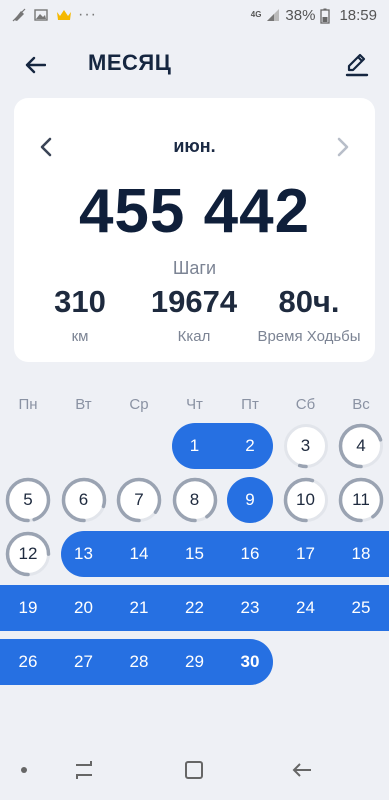 This screenshot has width=389, height=800. Describe the element at coordinates (358, 15) in the screenshot. I see `clock: 18:59` at that location.